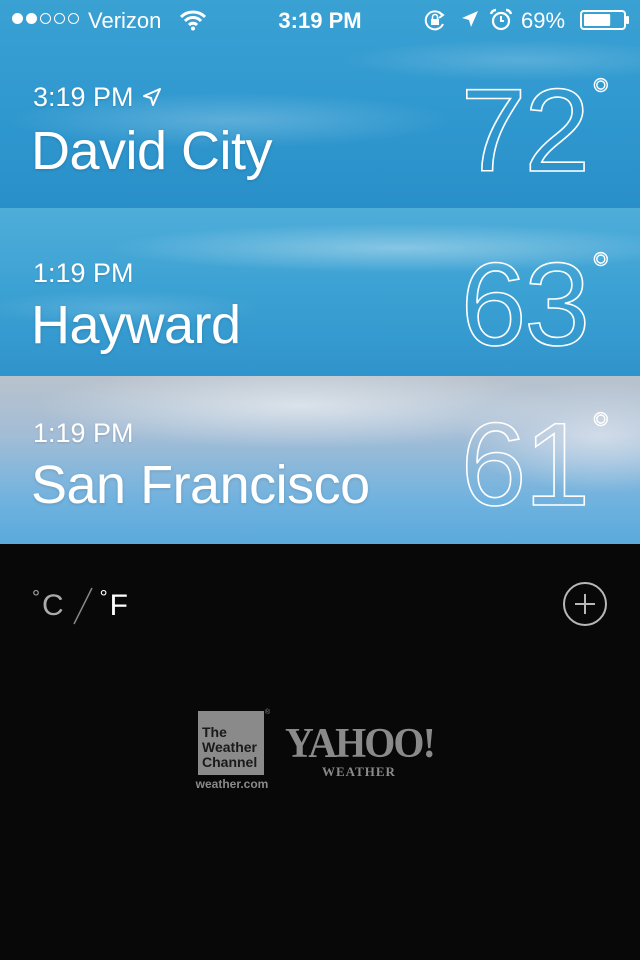  I want to click on city-temperature: 63, so click(525, 305).